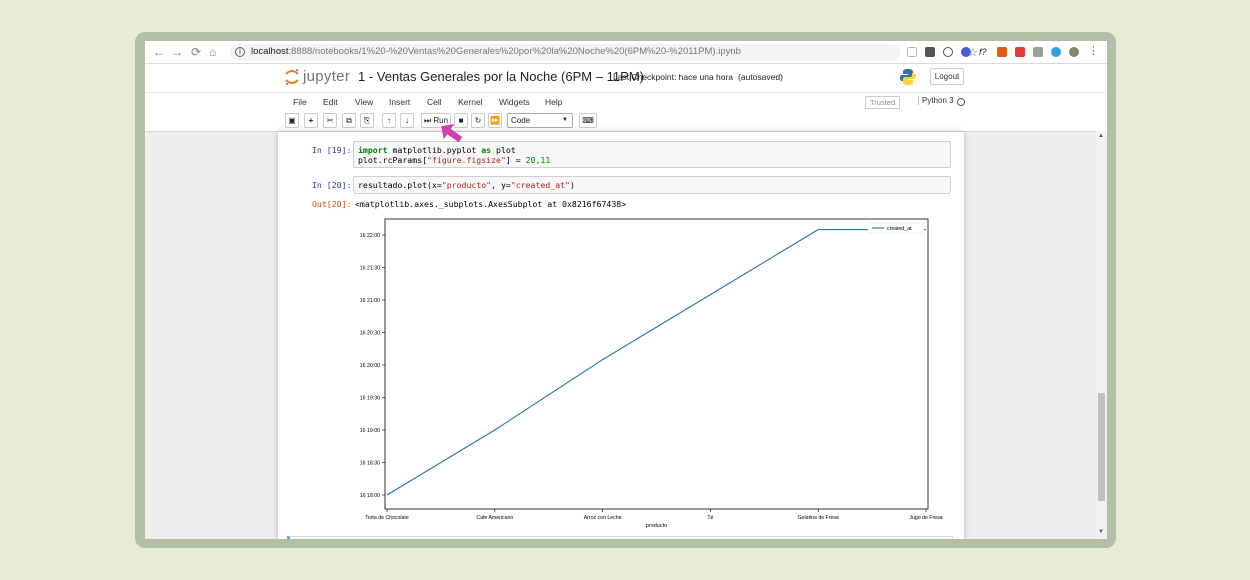 The width and height of the screenshot is (1250, 580). Describe the element at coordinates (177, 52) in the screenshot. I see `forward-icon: →` at that location.